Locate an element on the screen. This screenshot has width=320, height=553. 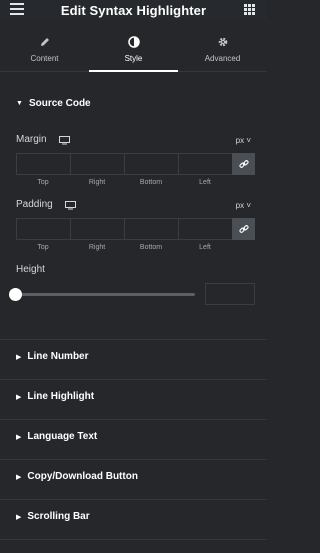
apps-grid-icon is located at coordinates (249, 9).